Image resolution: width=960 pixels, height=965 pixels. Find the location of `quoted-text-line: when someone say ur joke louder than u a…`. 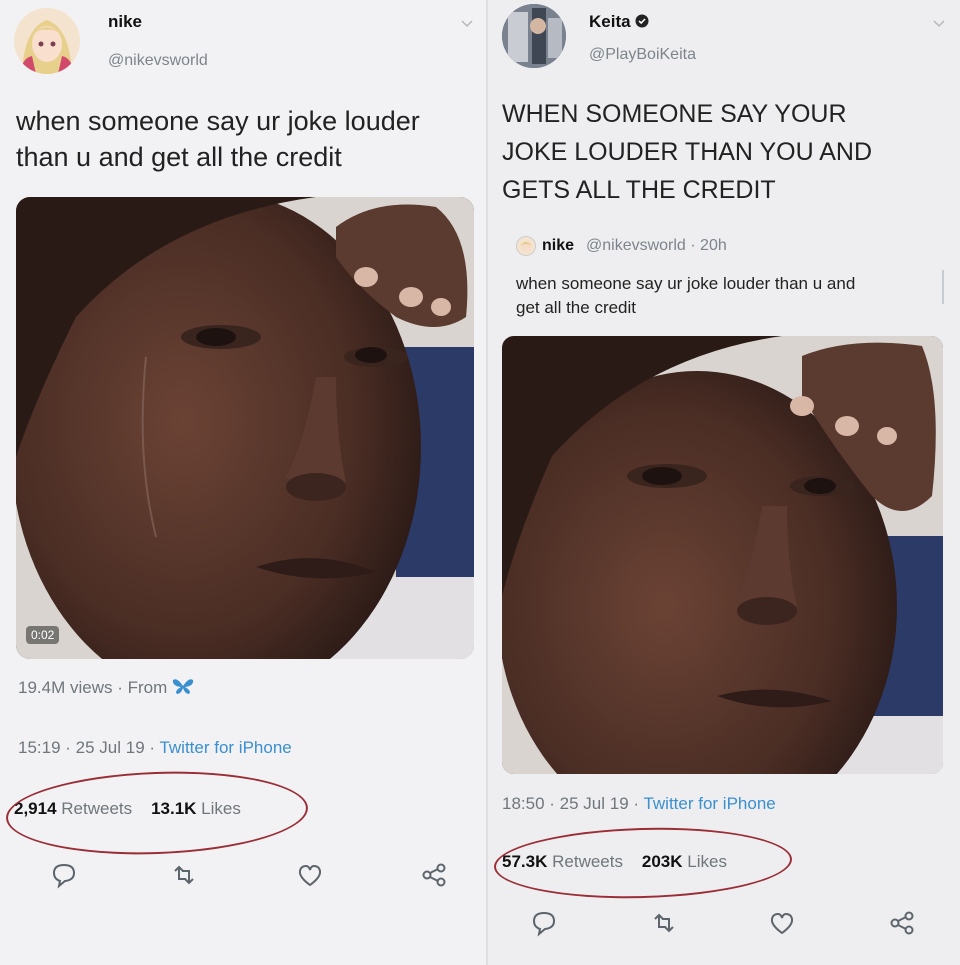

quoted-text-line: when someone say ur joke louder than u a… is located at coordinates (686, 283).